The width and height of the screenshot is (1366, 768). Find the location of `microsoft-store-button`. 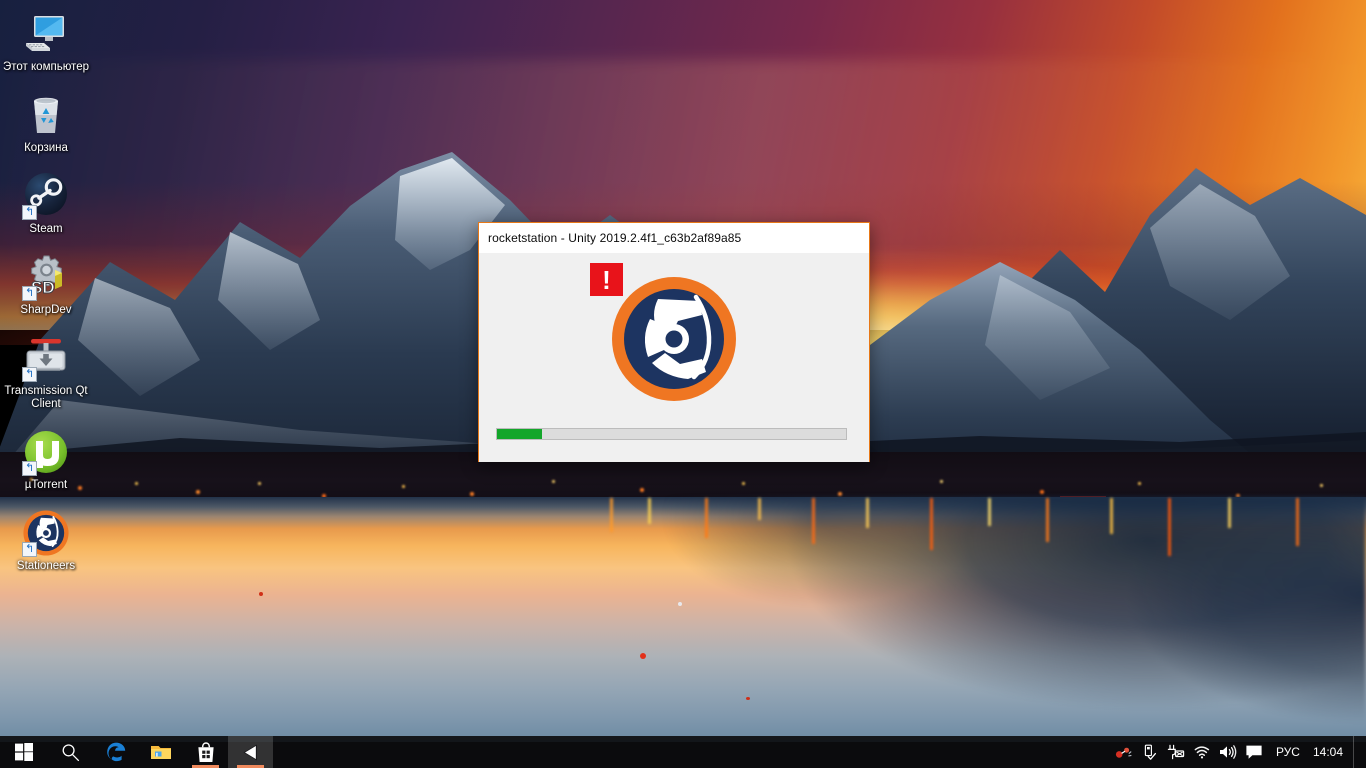

microsoft-store-button is located at coordinates (205, 752).